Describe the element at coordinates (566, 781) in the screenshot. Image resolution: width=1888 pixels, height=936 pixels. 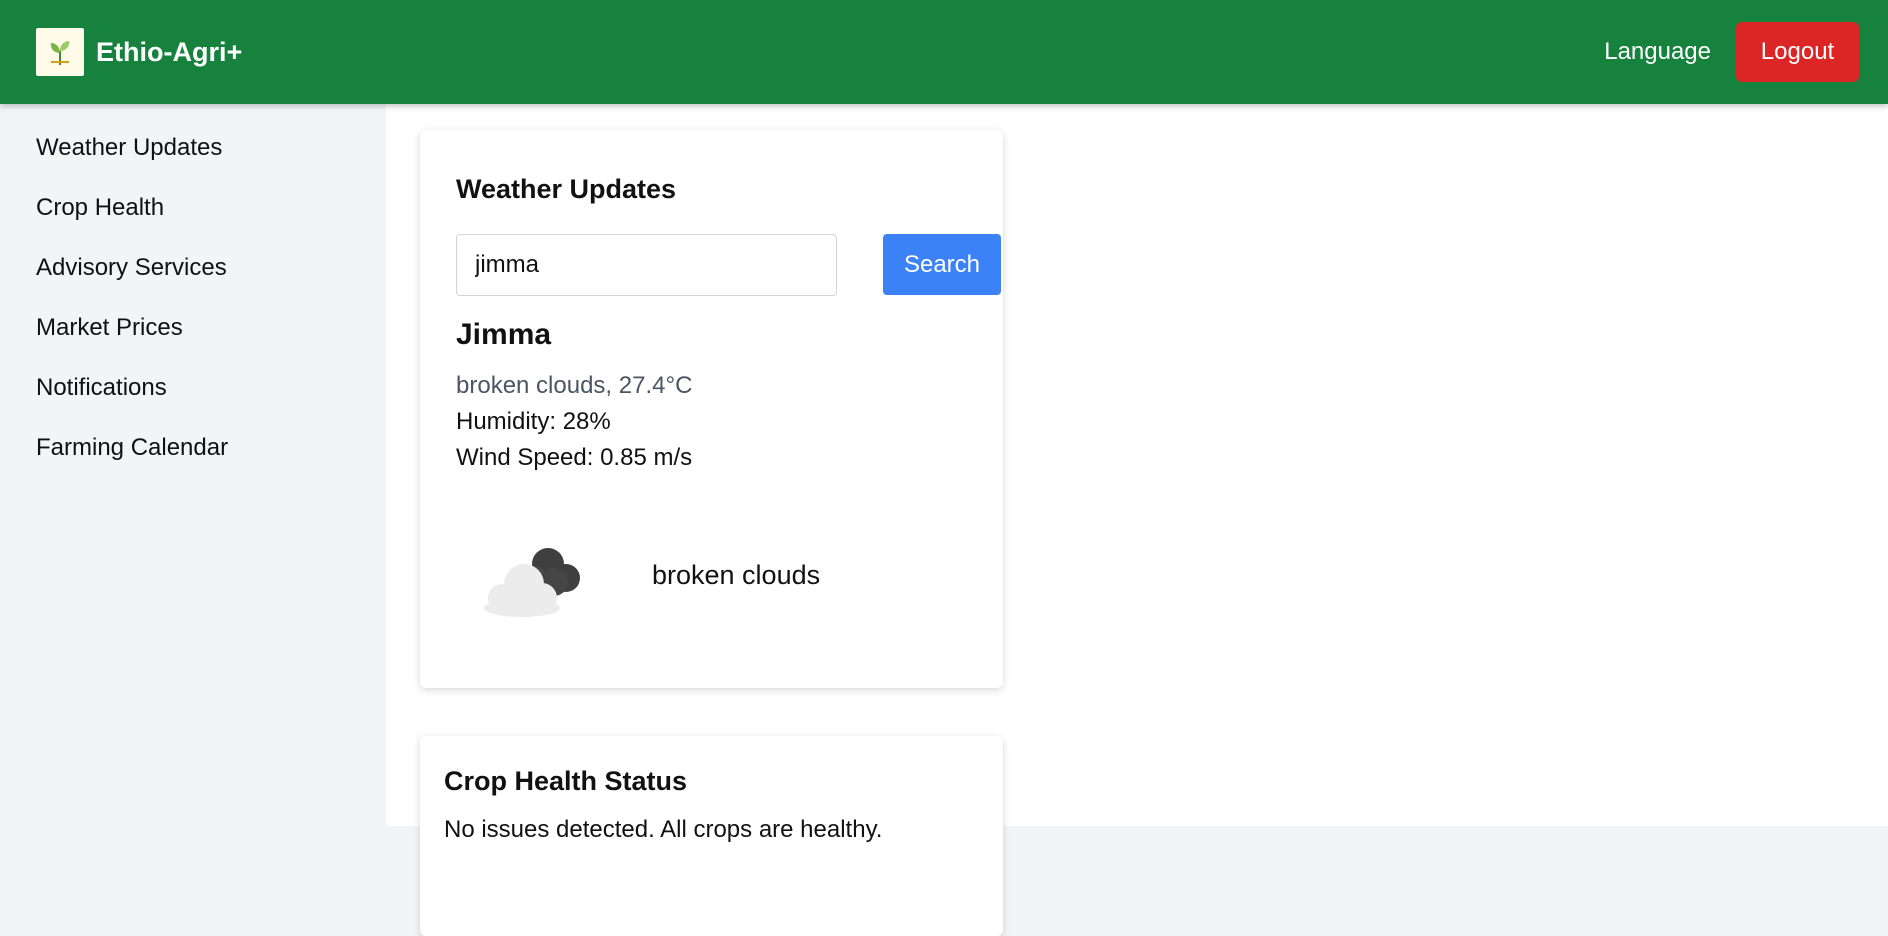
I see `crop-health-title: Crop Health Status` at that location.